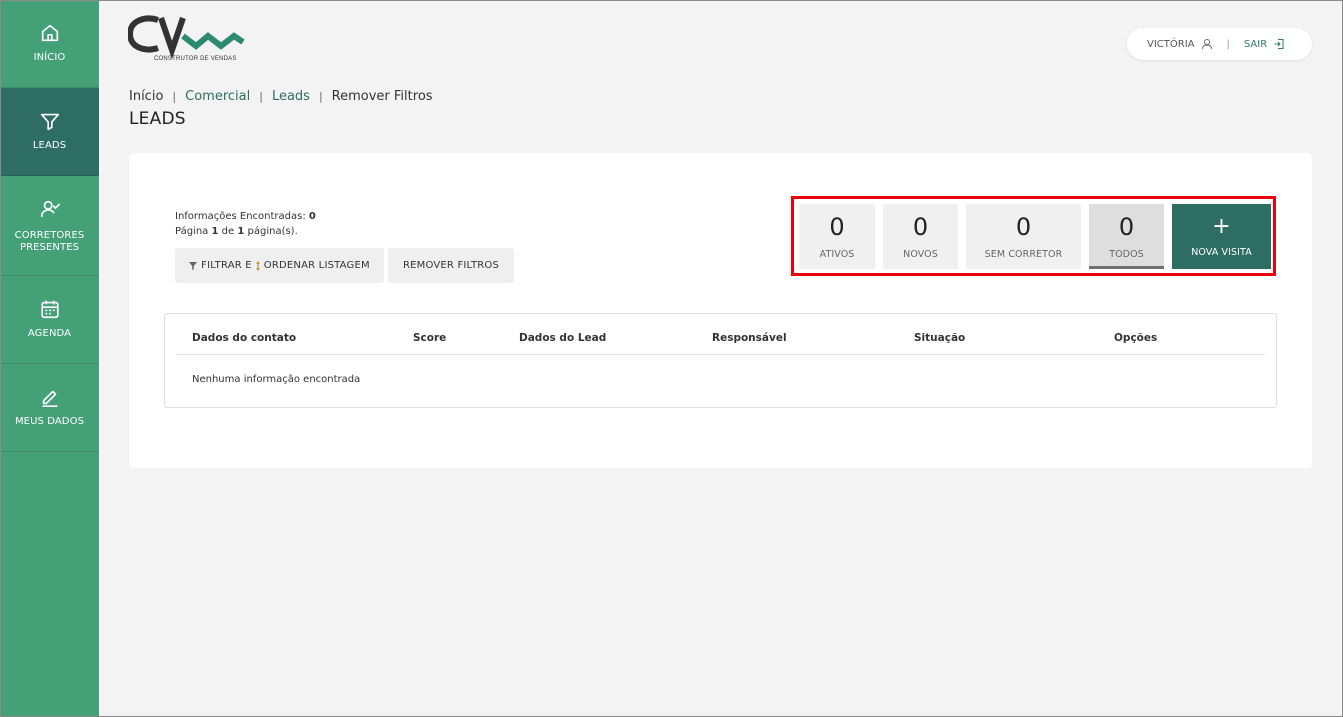  What do you see at coordinates (192, 231) in the screenshot?
I see `page-prefix: Página` at bounding box center [192, 231].